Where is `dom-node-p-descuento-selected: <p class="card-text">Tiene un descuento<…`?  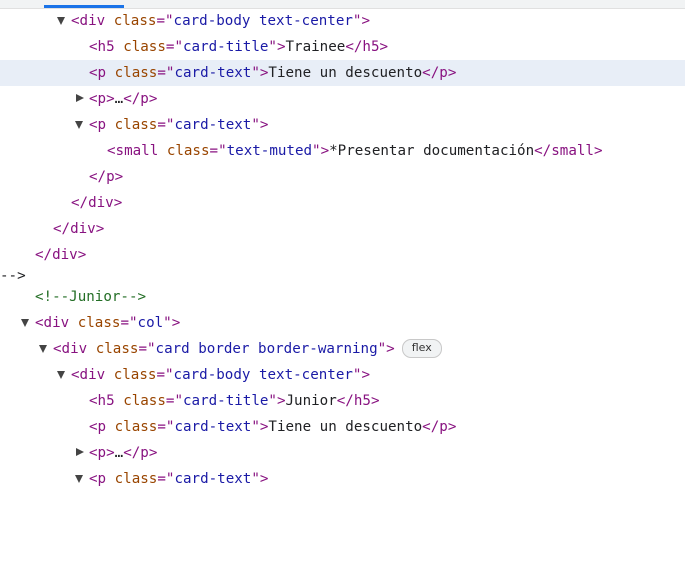
dom-node-p-descuento-selected: <p class="card-text">Tiene un descuento<… is located at coordinates (342, 73).